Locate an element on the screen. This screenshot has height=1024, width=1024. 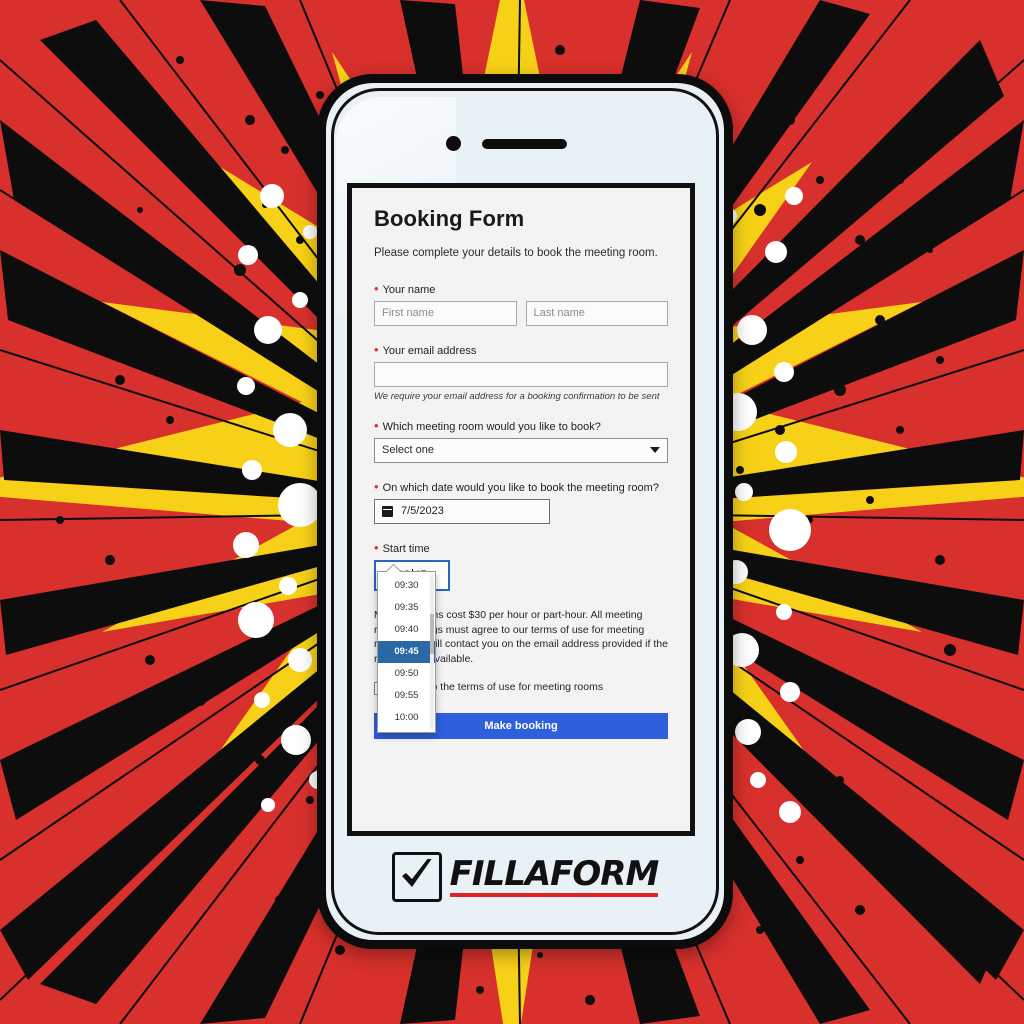
checkbox-tick-icon is located at coordinates (416, 877).